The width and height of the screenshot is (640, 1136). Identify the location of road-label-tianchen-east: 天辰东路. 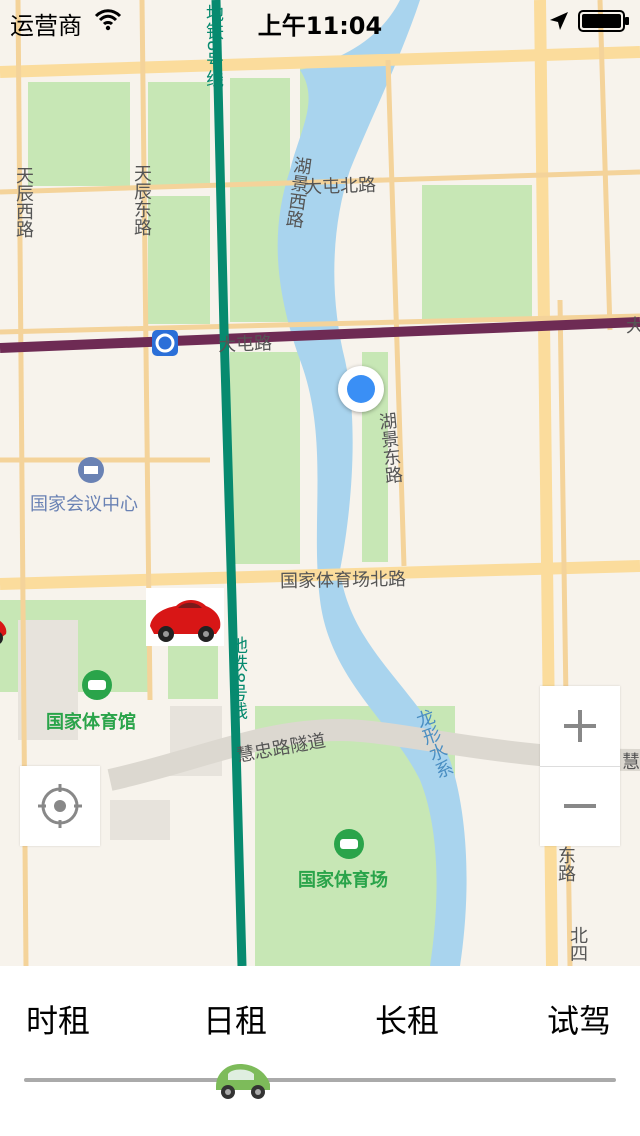
(141, 200).